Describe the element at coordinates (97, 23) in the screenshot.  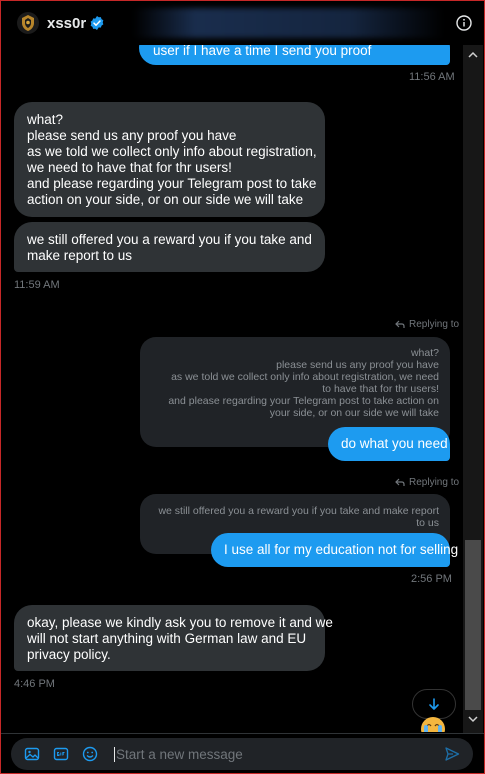
I see `verified-badge-icon` at that location.